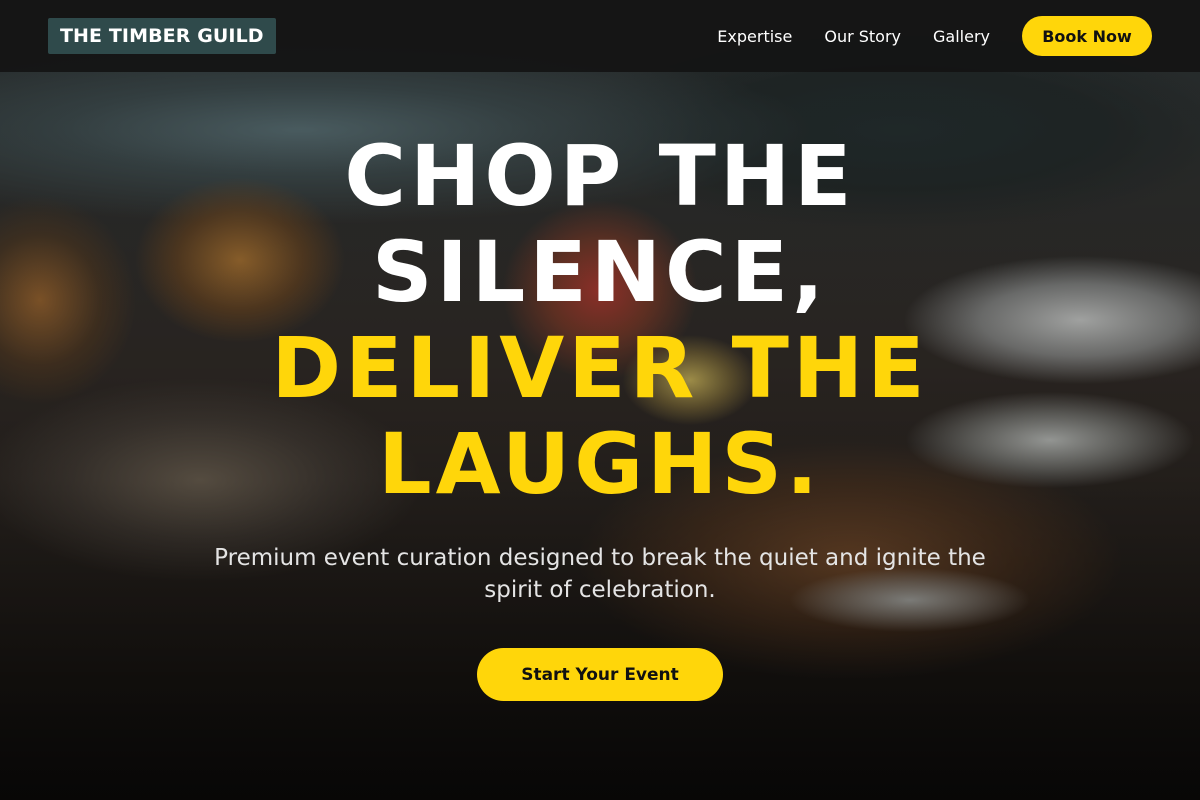  What do you see at coordinates (600, 674) in the screenshot?
I see `start-your-event-button: Start Your Event` at bounding box center [600, 674].